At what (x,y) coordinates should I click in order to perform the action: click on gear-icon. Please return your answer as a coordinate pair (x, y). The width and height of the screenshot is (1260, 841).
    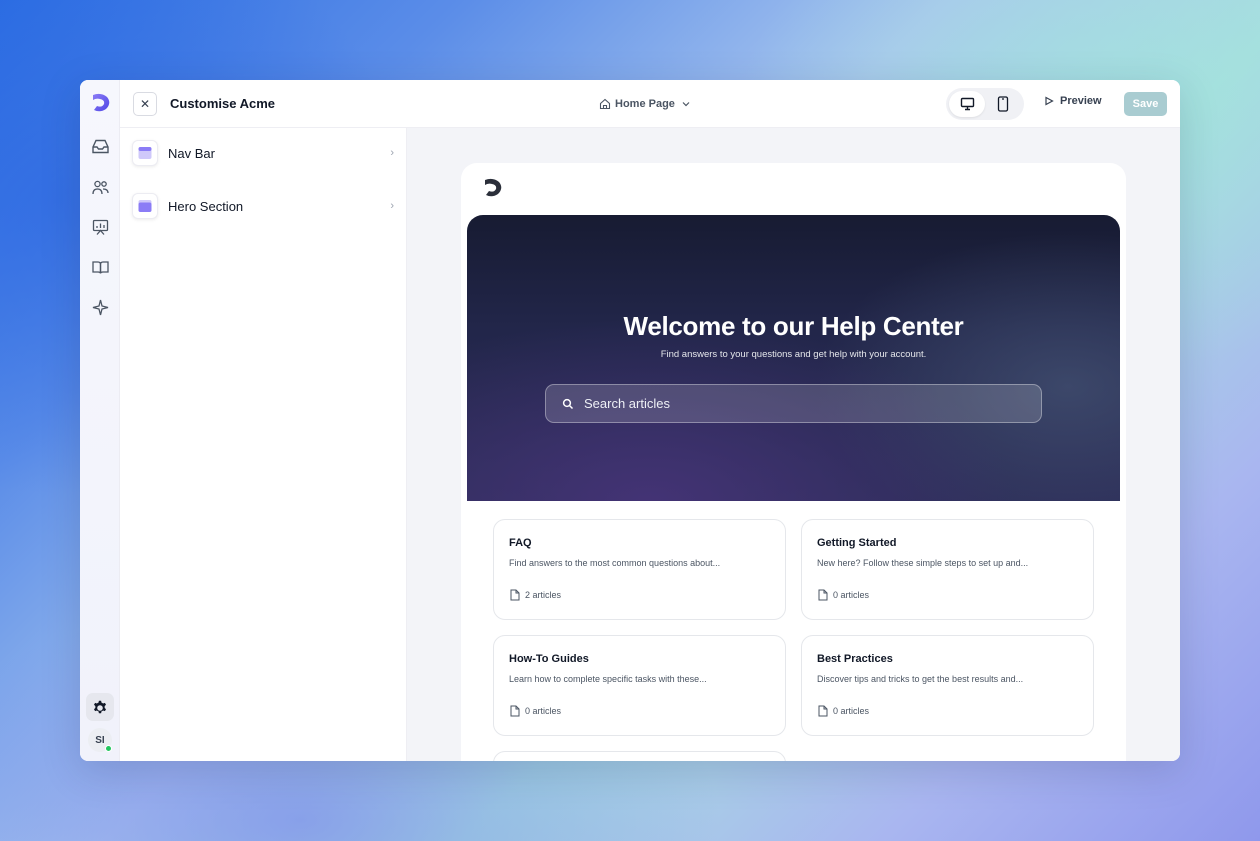
    Looking at the image, I should click on (100, 707).